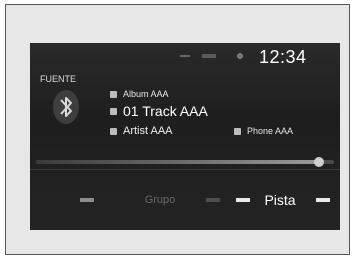 The image size is (359, 261). I want to click on playback-controls: Grupo Pista, so click(185, 200).